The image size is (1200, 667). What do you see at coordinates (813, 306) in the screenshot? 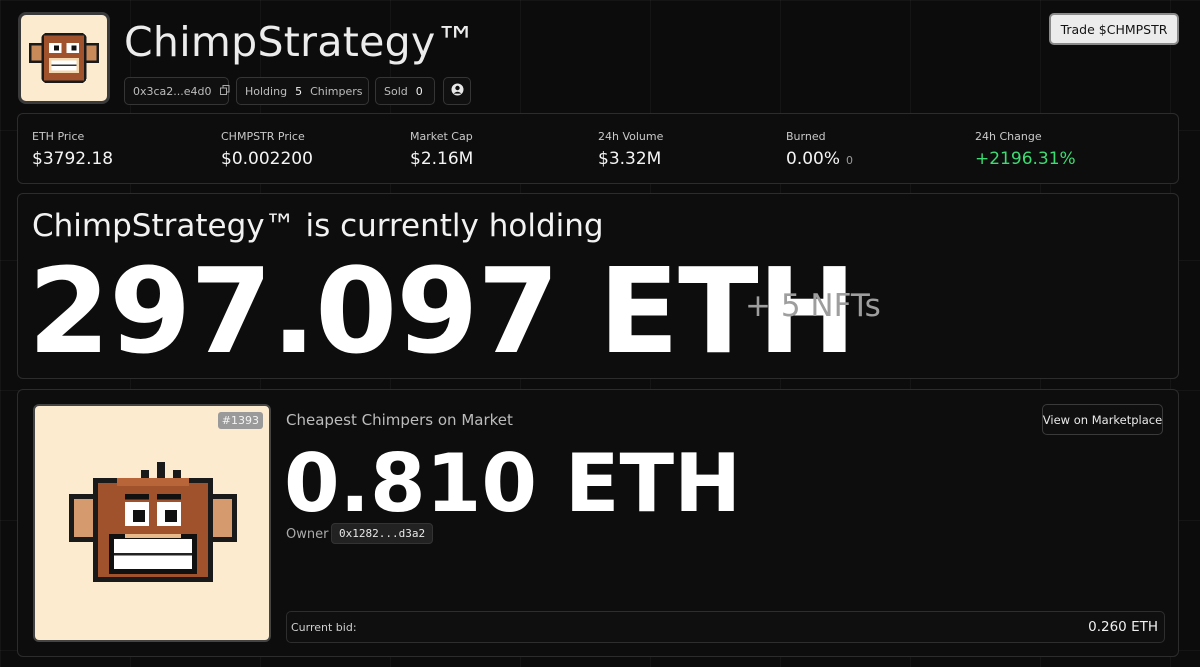
I see `holdings-nft-count: + 5 NFTs` at bounding box center [813, 306].